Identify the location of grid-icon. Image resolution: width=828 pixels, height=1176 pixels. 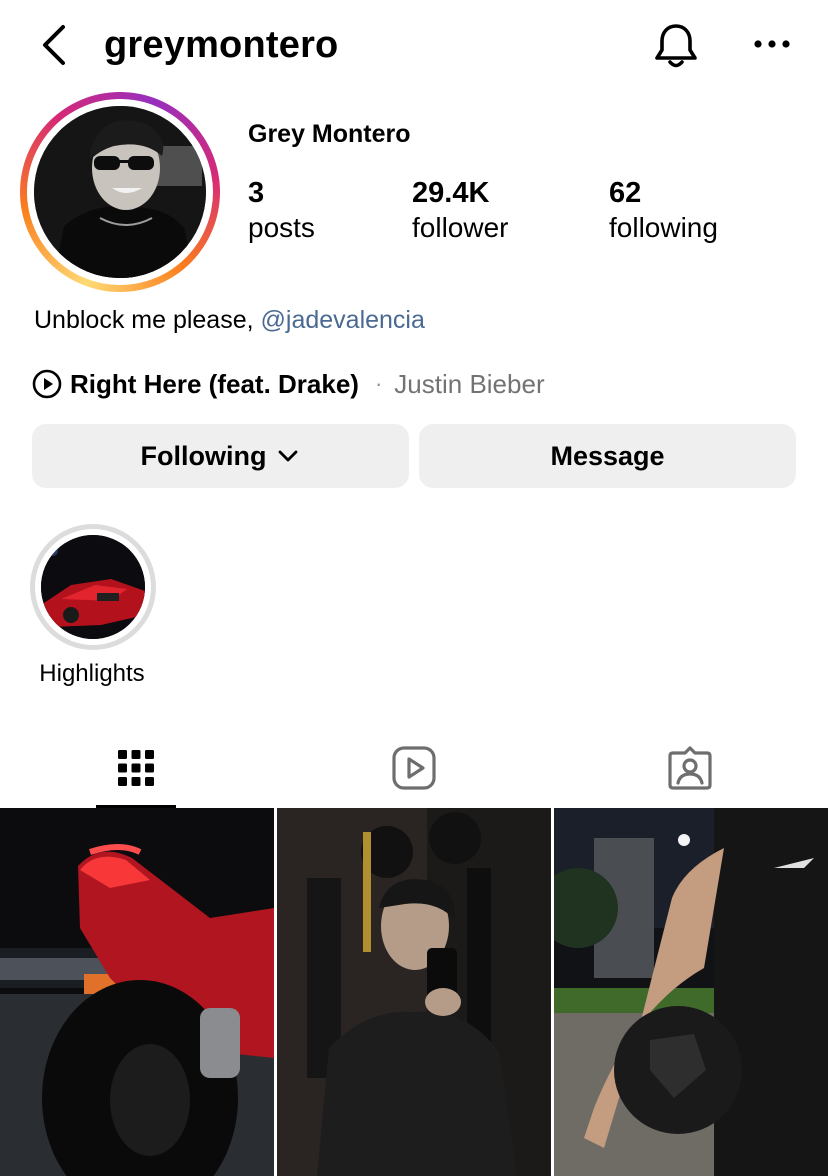
(136, 768).